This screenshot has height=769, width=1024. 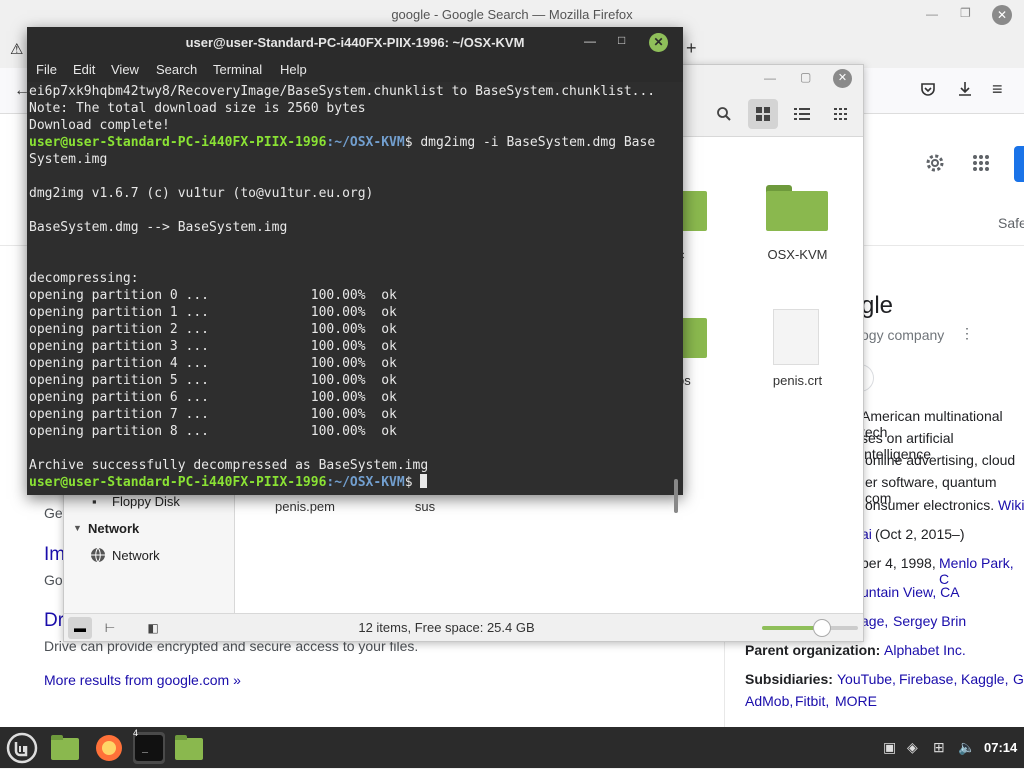 What do you see at coordinates (530, 142) in the screenshot?
I see `prompt-command: $ dmg2img -i BaseSystem.dmg Base` at bounding box center [530, 142].